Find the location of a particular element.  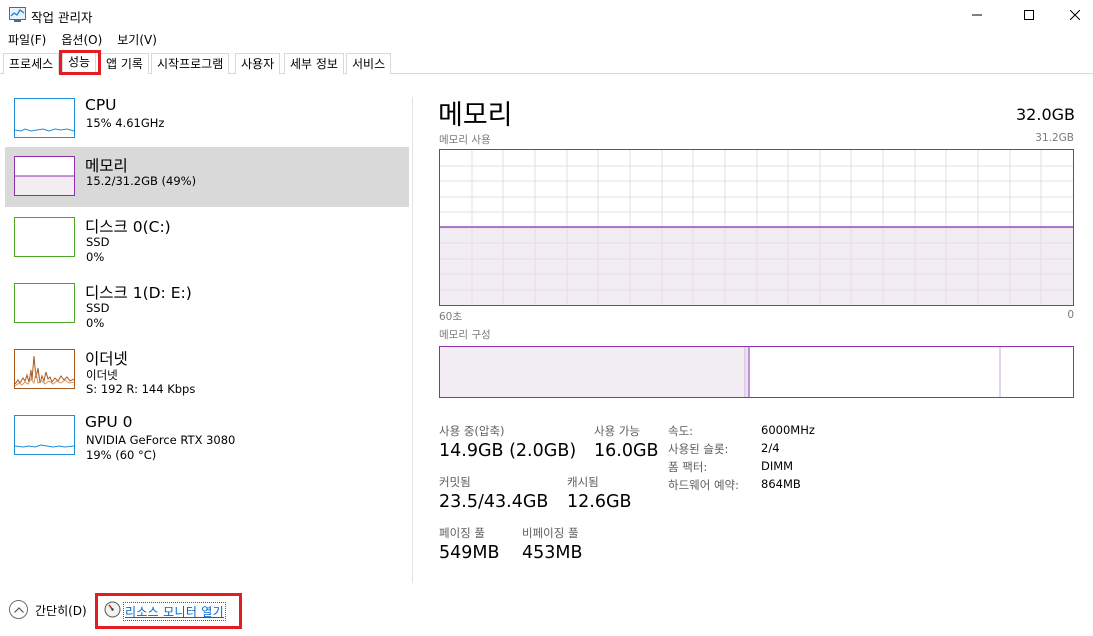

perf-item-sub: 이더넷 is located at coordinates (102, 375).